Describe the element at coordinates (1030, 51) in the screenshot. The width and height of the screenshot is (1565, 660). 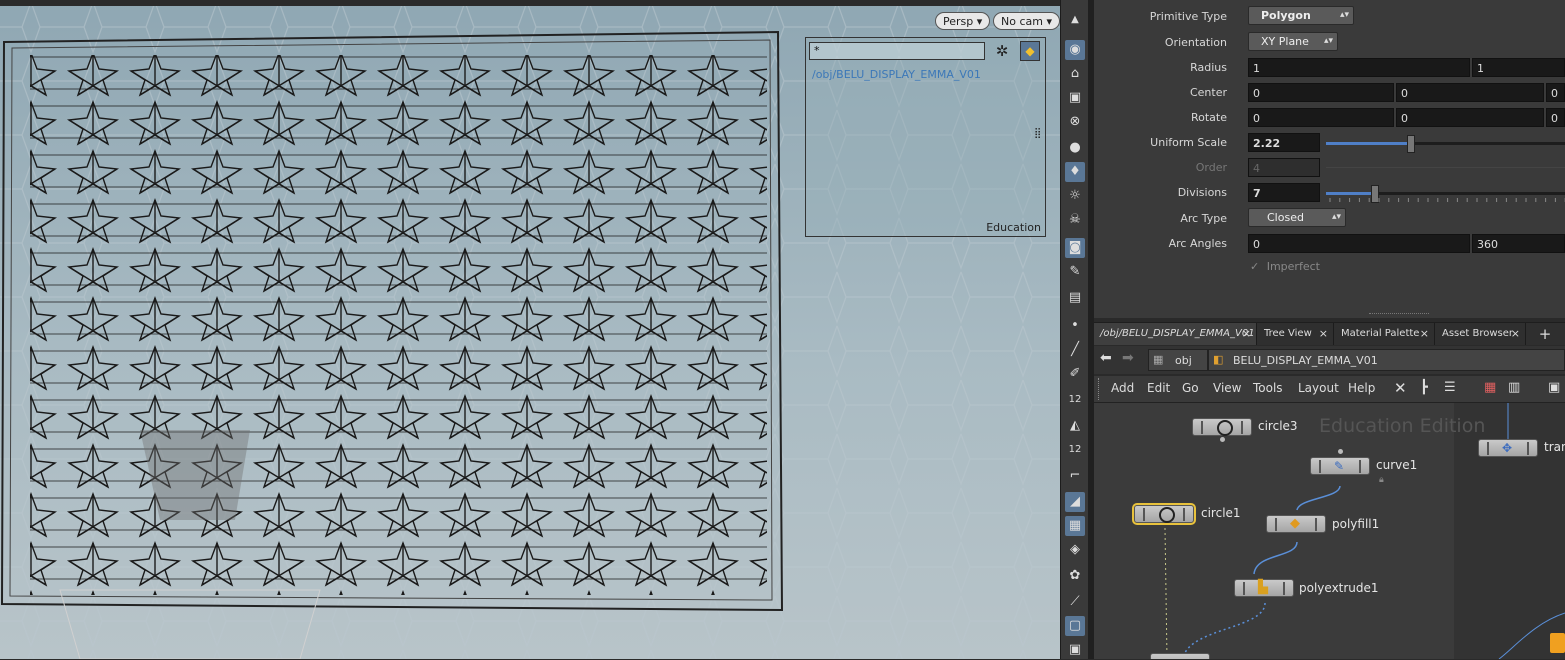
I see `highlight-icon: ◆` at that location.